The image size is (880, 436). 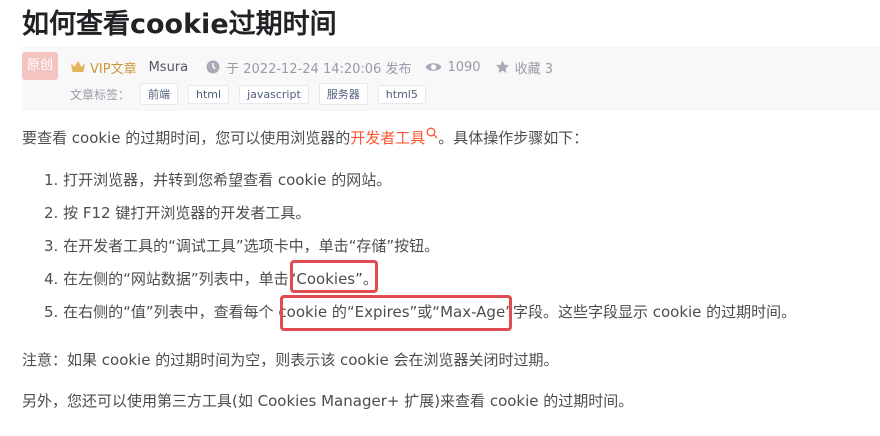 I want to click on favorite-count: 收藏 3, so click(x=524, y=67).